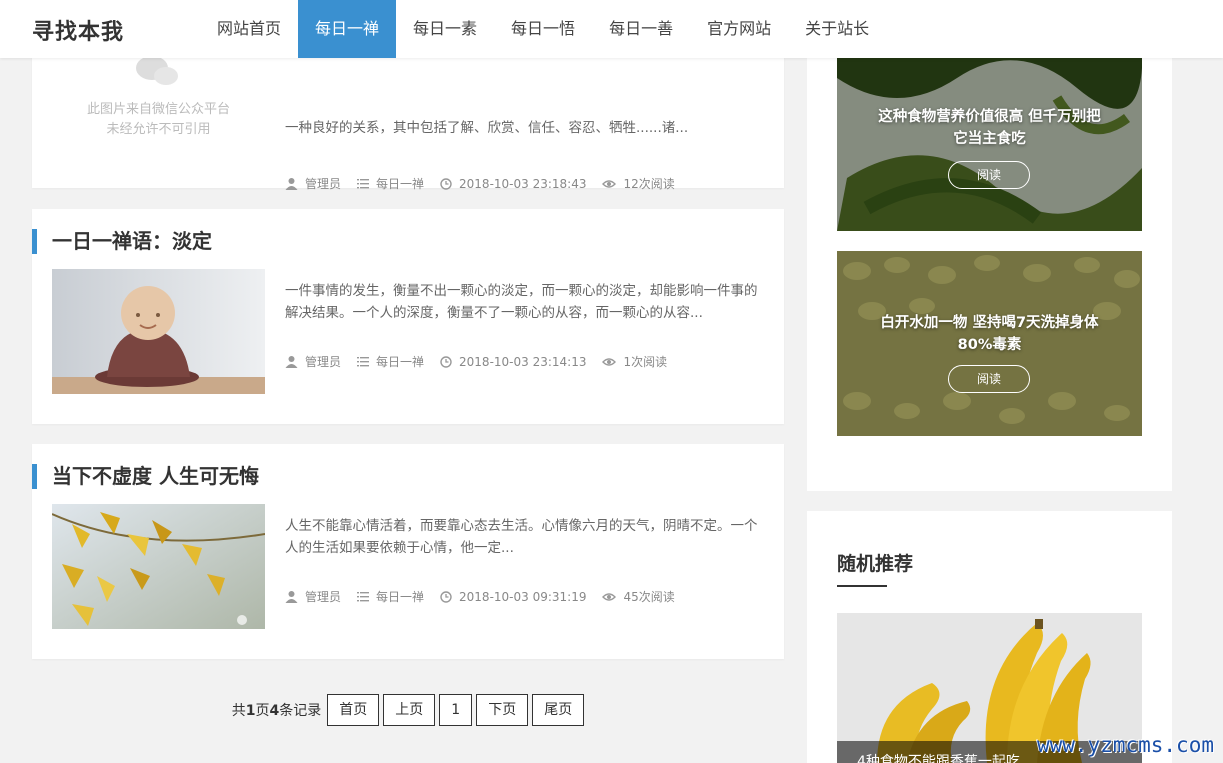 This screenshot has height=763, width=1223. What do you see at coordinates (523, 596) in the screenshot?
I see `article-date: 2018-10-03 09:31:19` at bounding box center [523, 596].